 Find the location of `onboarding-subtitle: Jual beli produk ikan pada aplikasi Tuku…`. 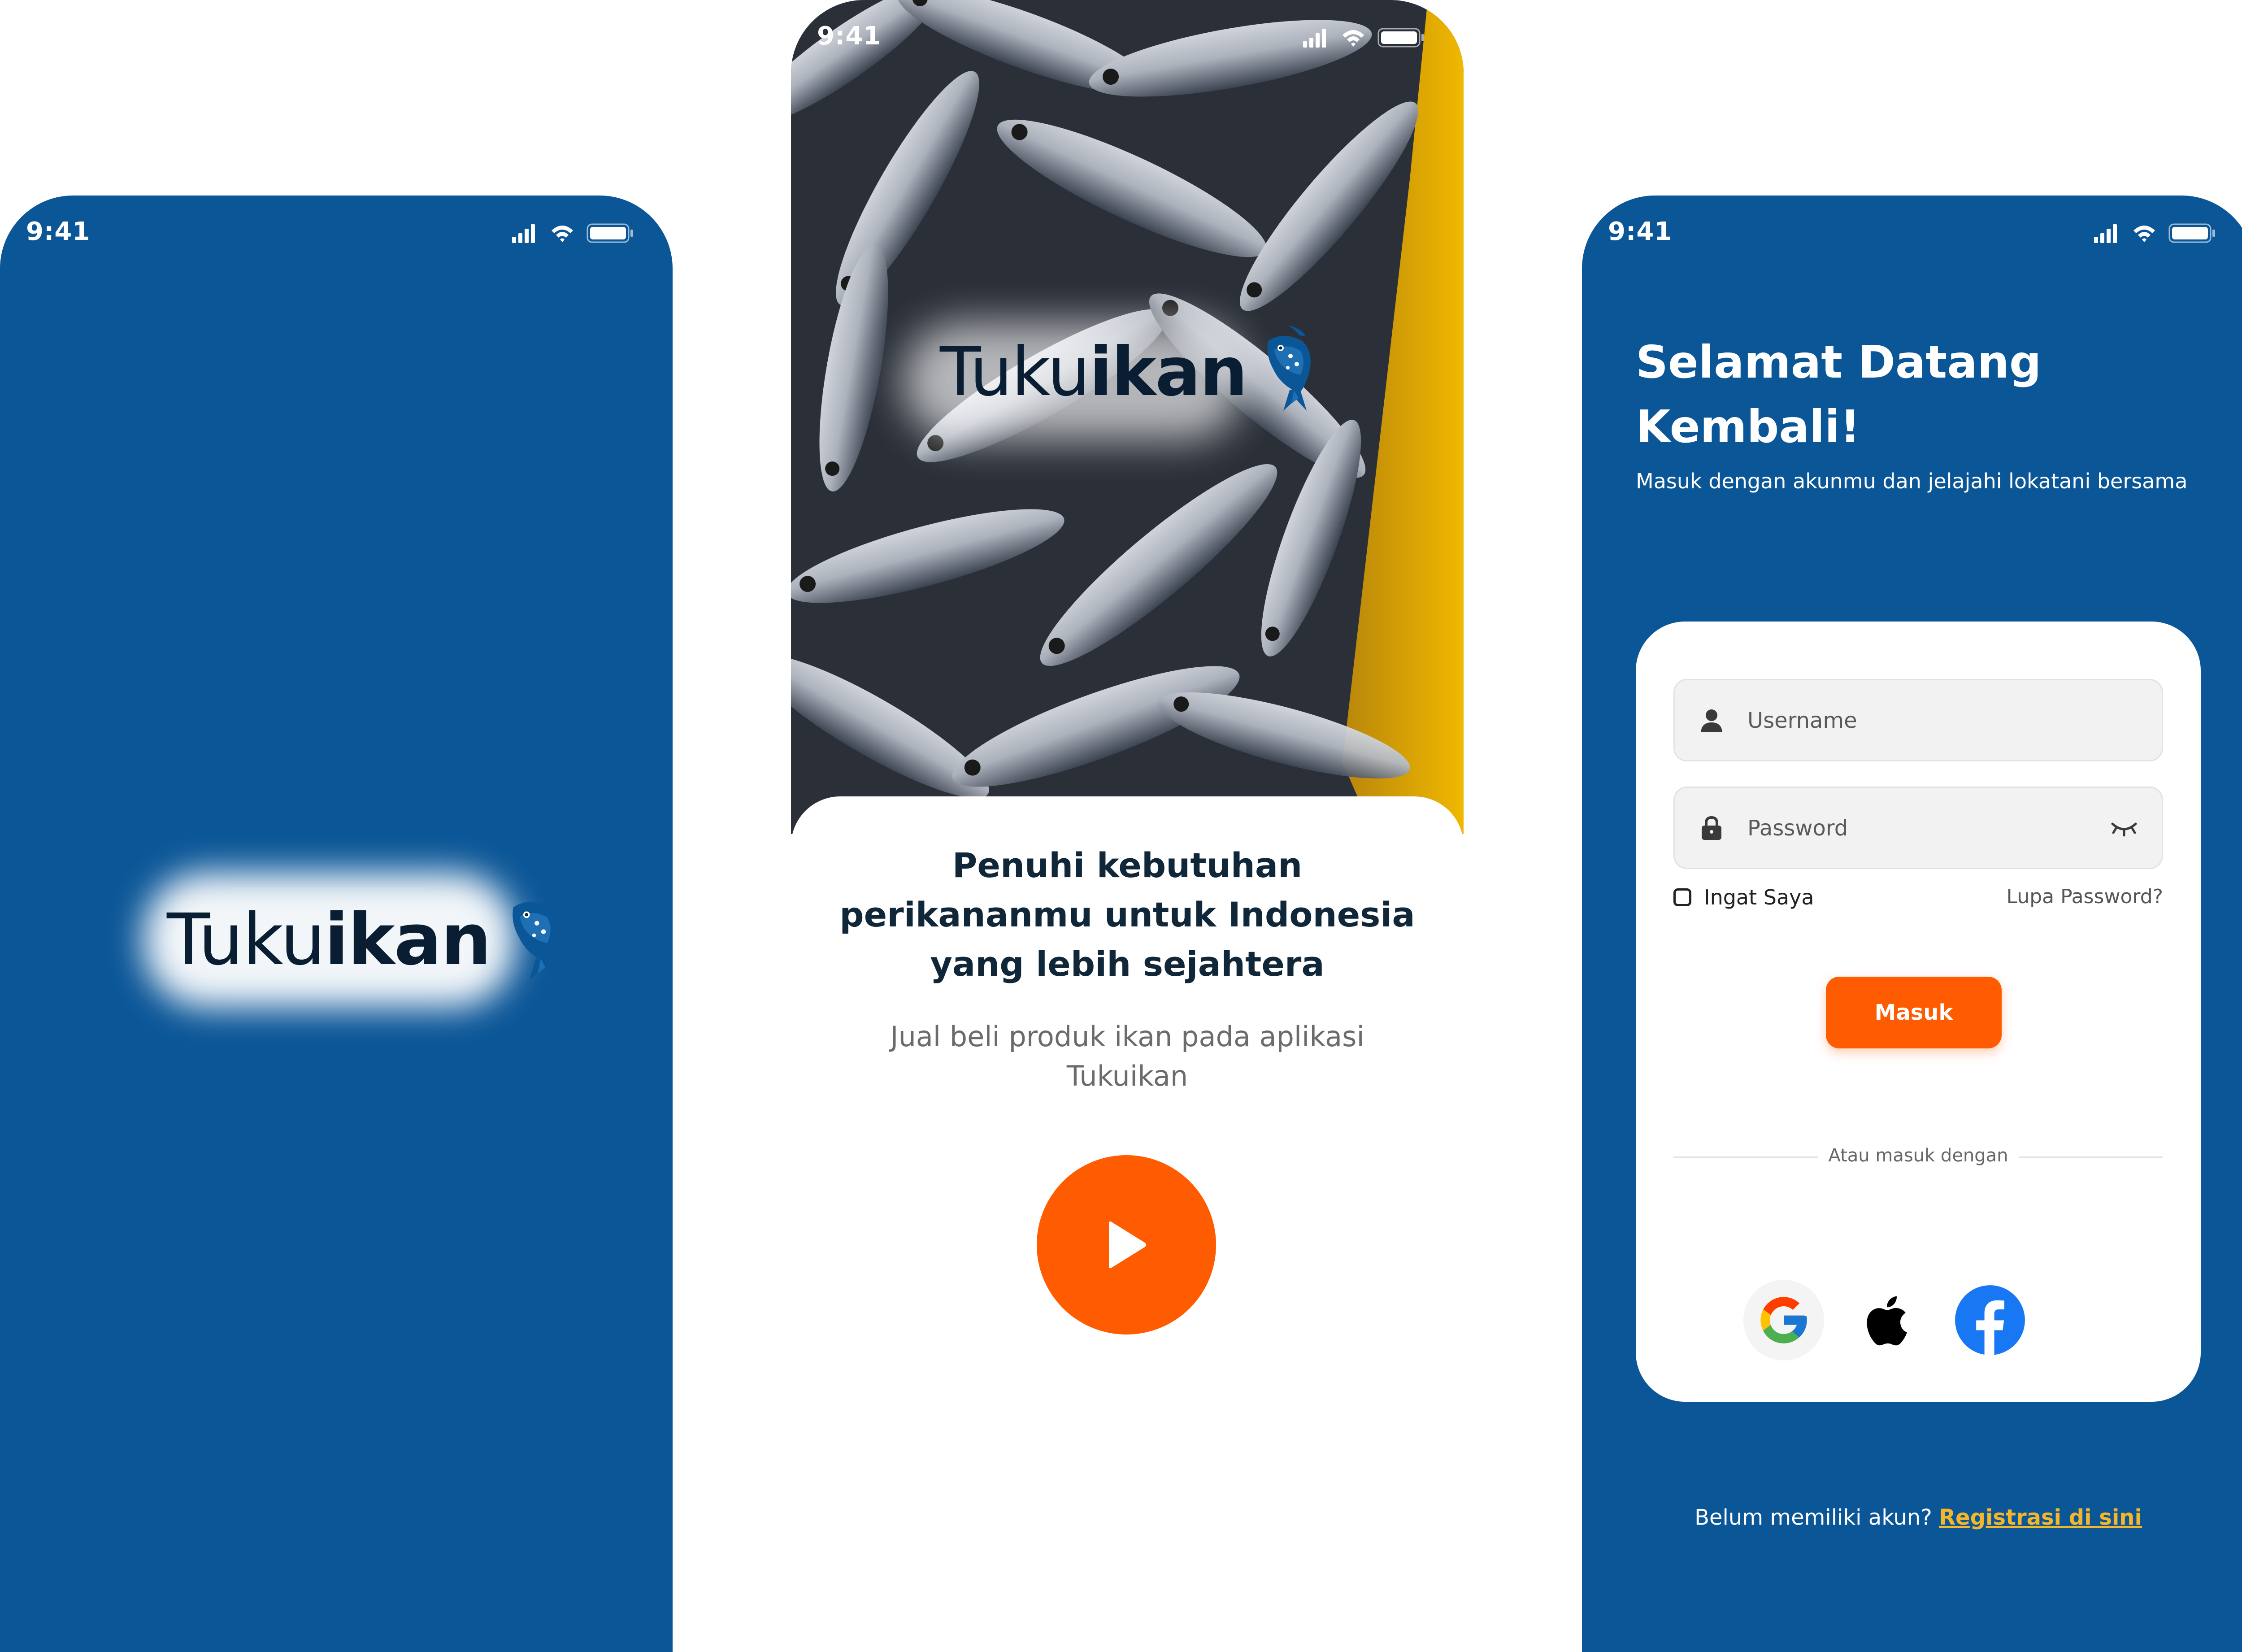

onboarding-subtitle: Jual beli produk ikan pada aplikasi Tuku… is located at coordinates (1127, 1056).